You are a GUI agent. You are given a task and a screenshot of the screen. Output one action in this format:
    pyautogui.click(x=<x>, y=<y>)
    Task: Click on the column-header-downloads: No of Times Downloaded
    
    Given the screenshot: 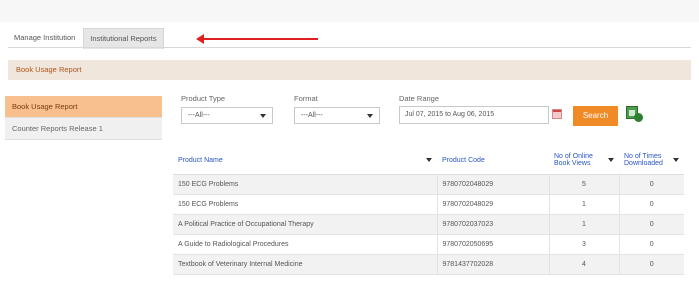 What is the action you would take?
    pyautogui.click(x=651, y=160)
    